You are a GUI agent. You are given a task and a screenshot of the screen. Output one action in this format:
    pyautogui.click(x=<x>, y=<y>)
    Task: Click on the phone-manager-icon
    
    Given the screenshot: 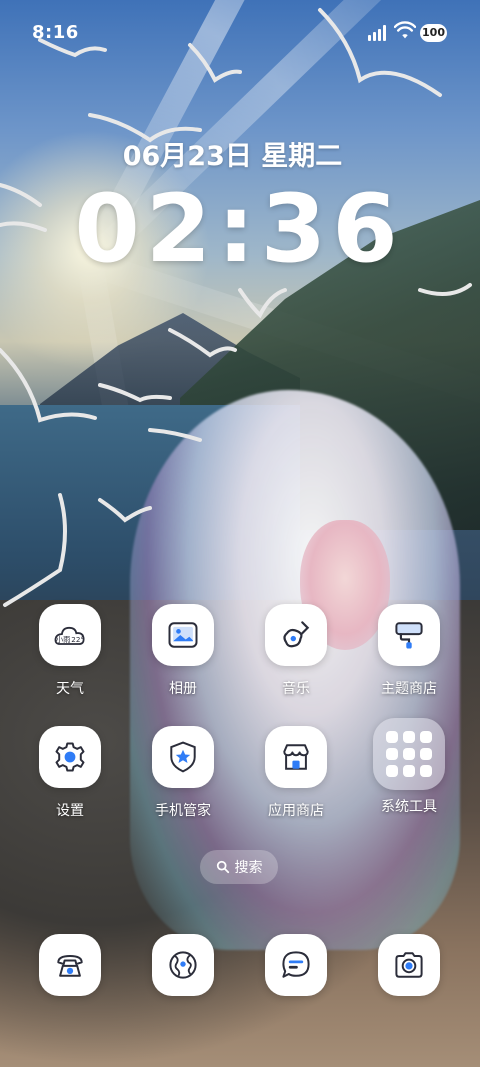 What is the action you would take?
    pyautogui.click(x=183, y=757)
    